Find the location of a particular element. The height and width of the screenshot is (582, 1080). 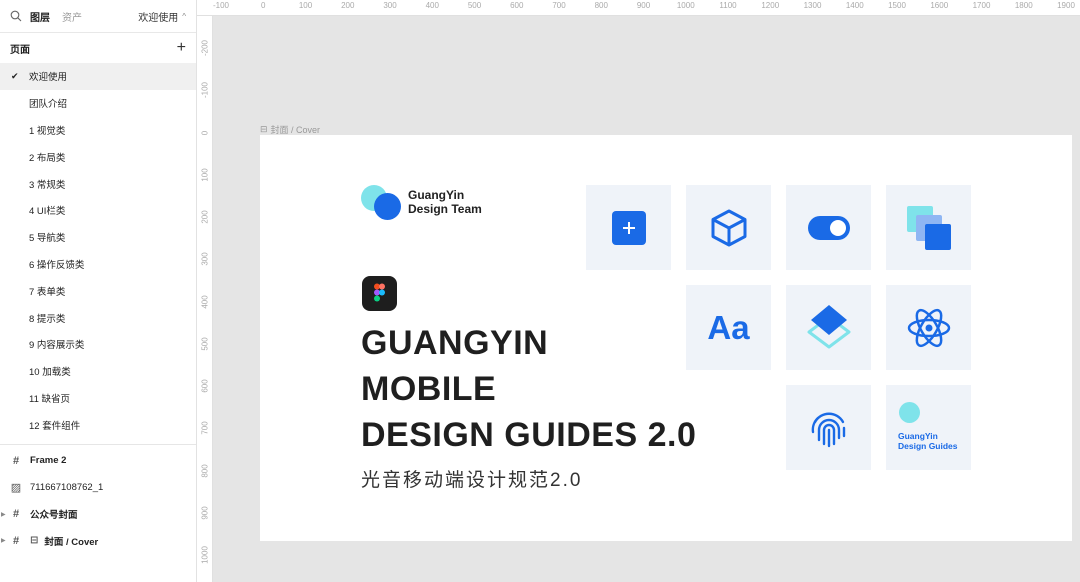

page-item-label: 9 内容展示类 is located at coordinates (57, 346).